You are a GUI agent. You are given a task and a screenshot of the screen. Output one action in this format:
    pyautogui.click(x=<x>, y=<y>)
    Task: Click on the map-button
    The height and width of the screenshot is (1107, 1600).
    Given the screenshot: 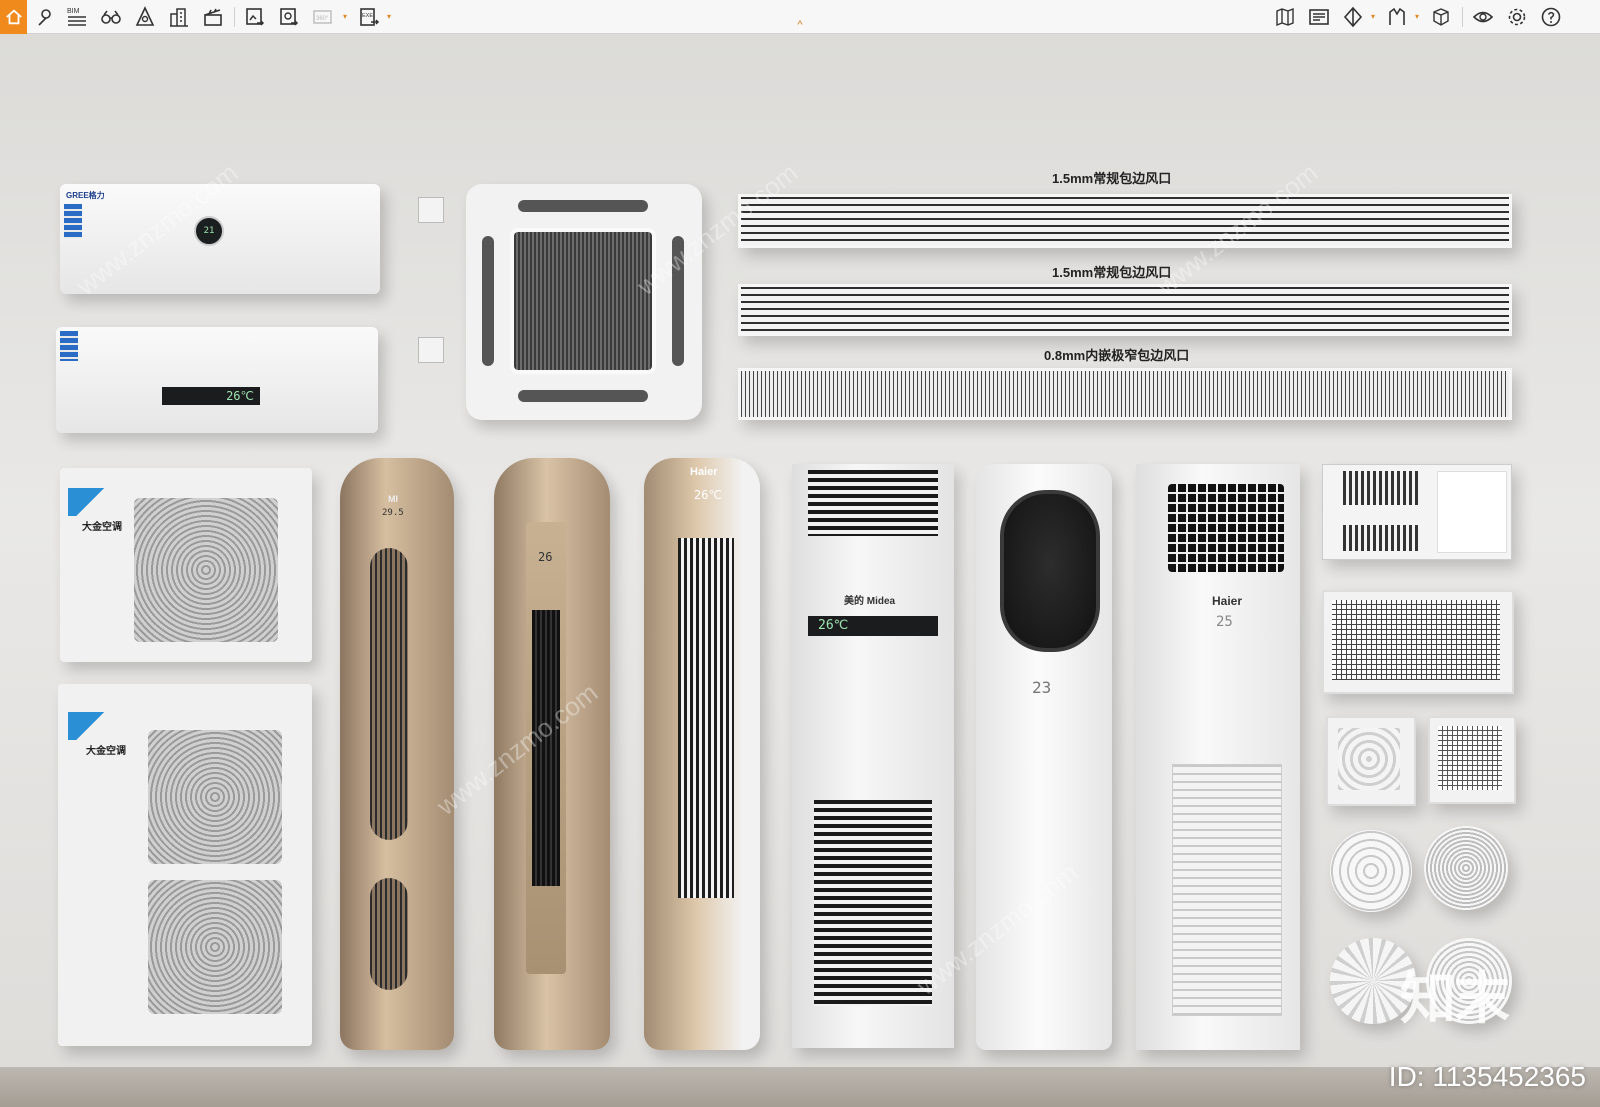 What is the action you would take?
    pyautogui.click(x=1285, y=17)
    